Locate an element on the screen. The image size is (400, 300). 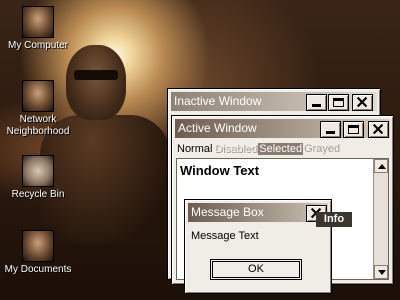
desktop-icon-my-documents: My Documents is located at coordinates (38, 253).